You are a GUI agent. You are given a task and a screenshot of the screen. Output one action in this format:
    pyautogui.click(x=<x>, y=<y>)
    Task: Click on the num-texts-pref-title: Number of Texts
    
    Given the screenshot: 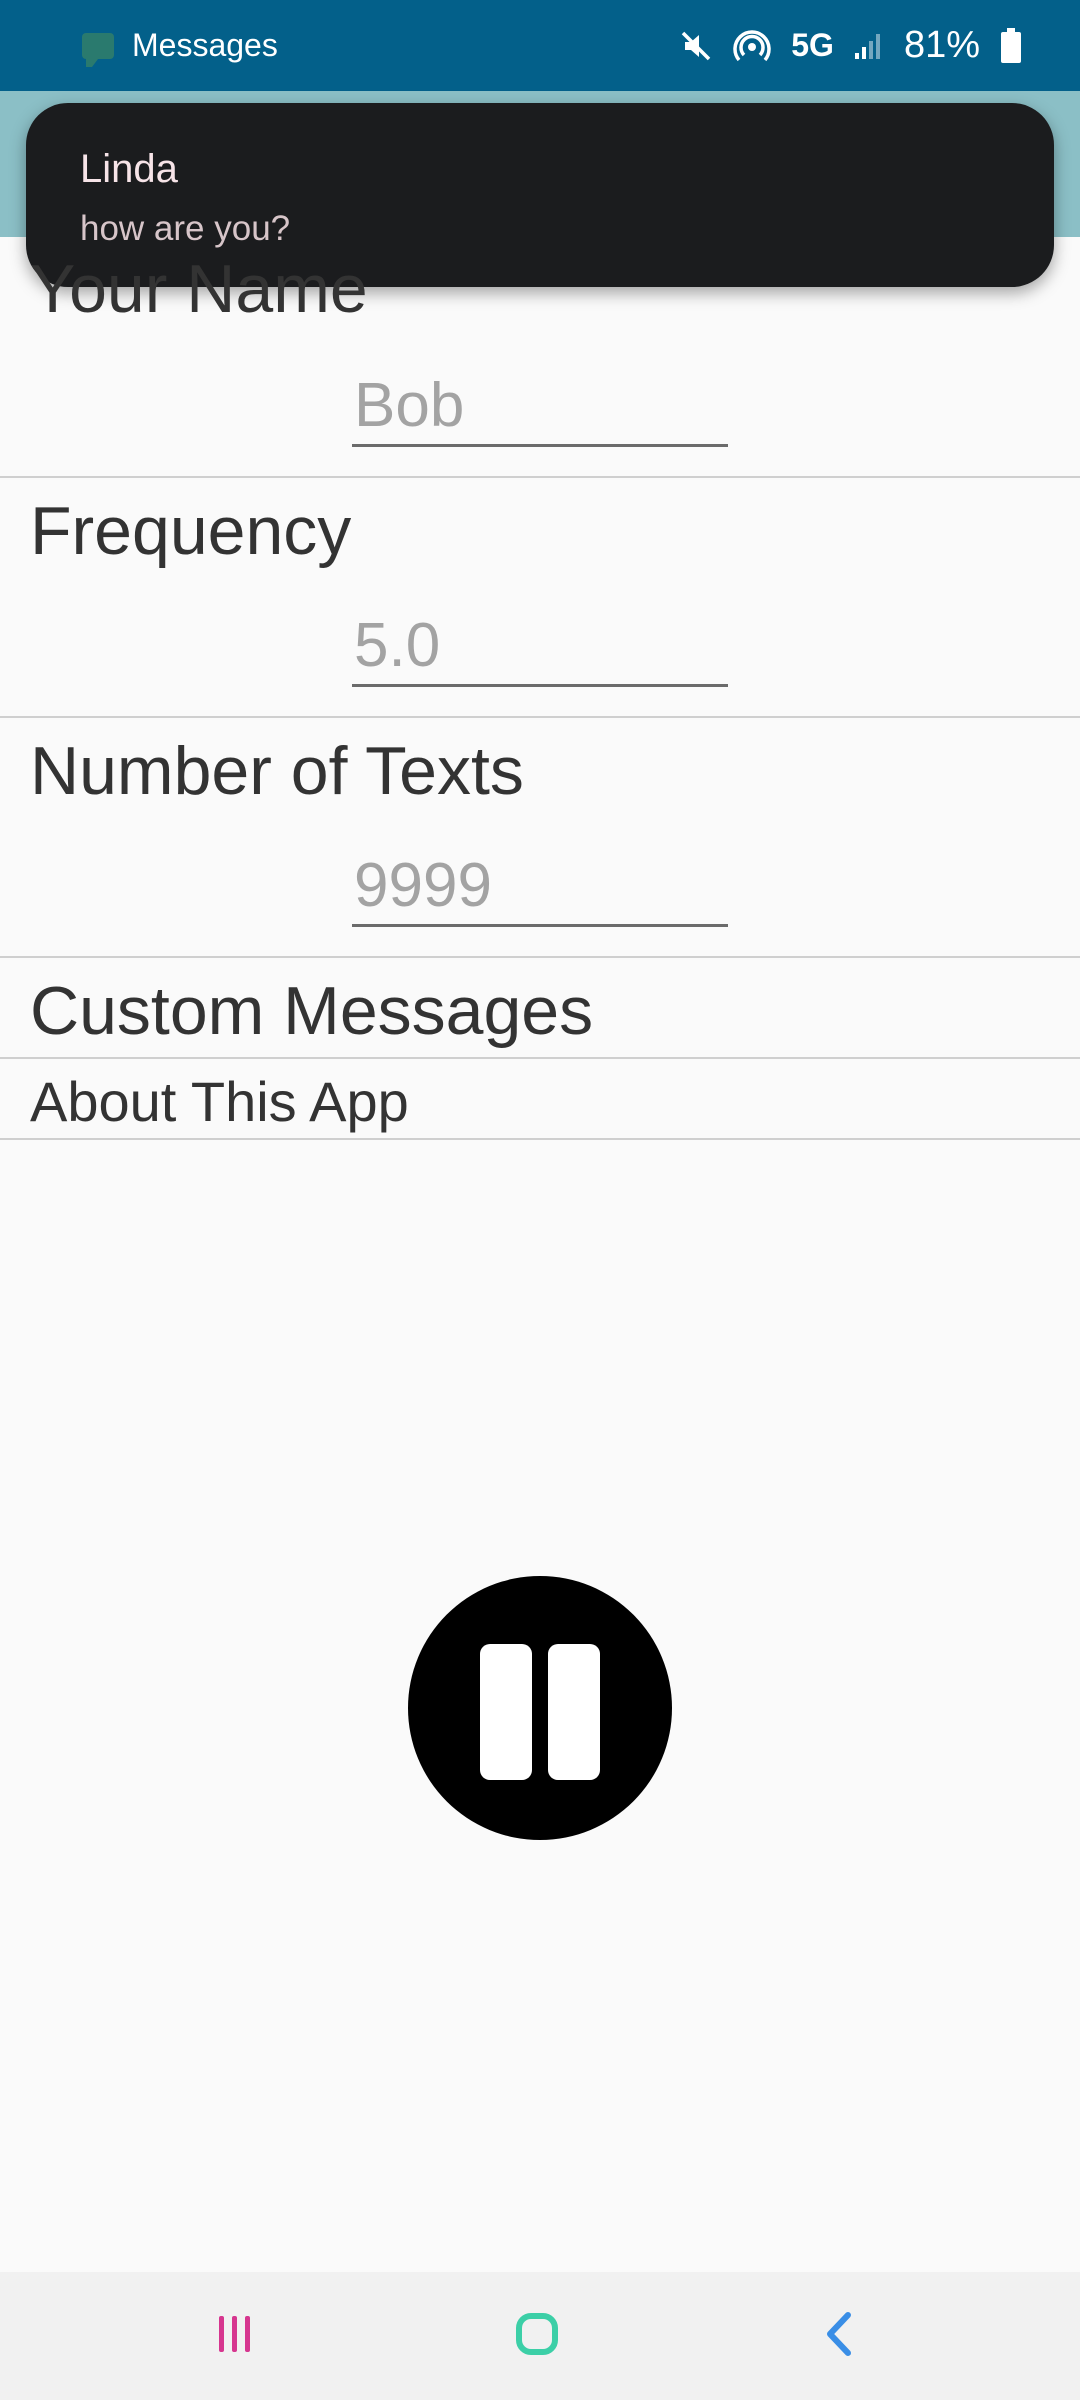 What is the action you would take?
    pyautogui.click(x=277, y=771)
    